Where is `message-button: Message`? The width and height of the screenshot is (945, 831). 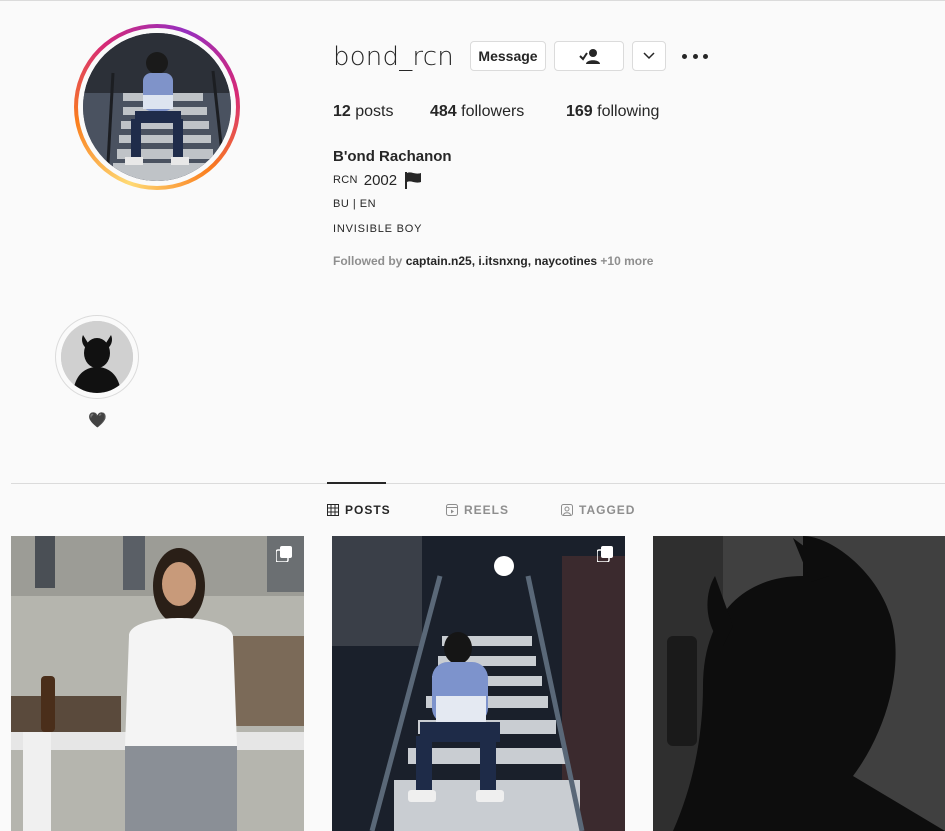 message-button: Message is located at coordinates (508, 56).